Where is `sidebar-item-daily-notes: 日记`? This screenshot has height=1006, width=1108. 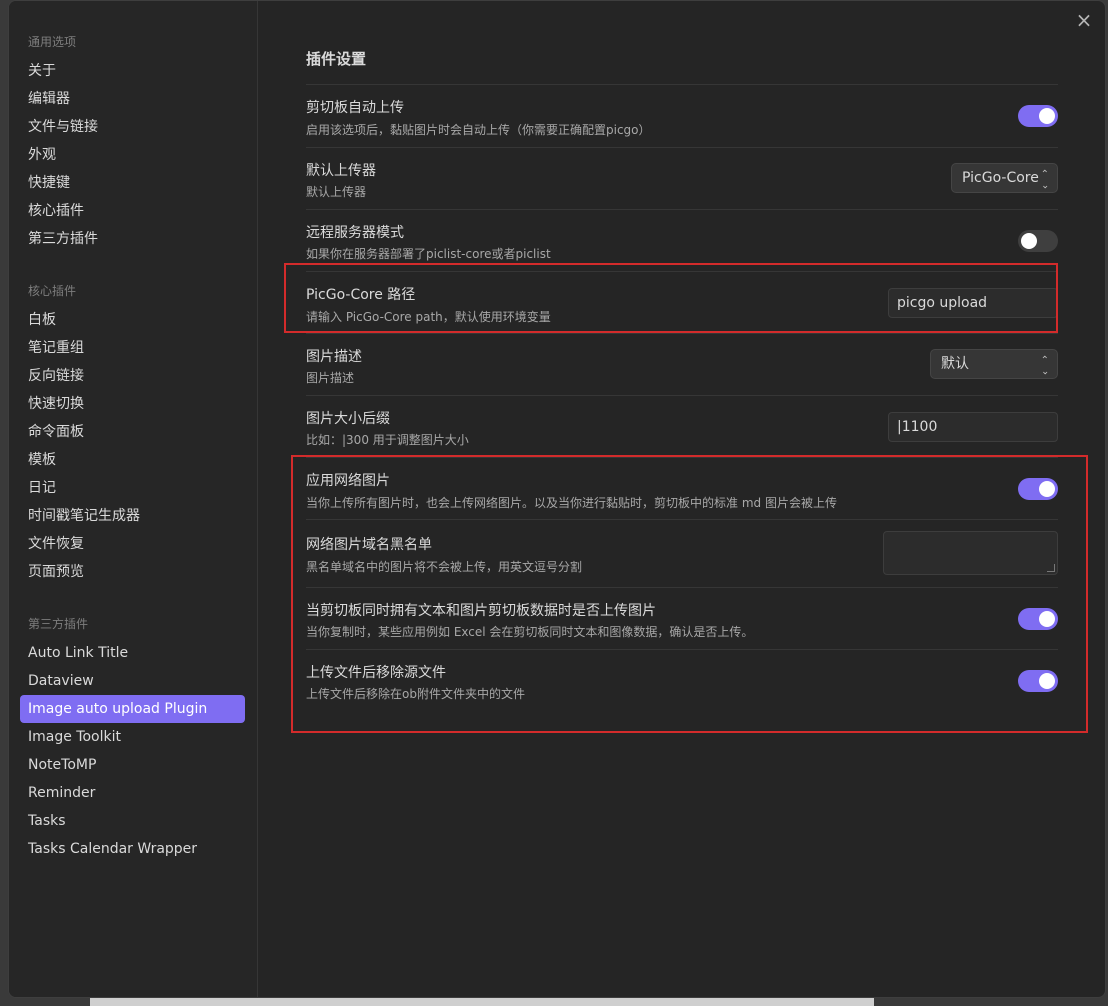
sidebar-item-daily-notes: 日记 is located at coordinates (132, 488).